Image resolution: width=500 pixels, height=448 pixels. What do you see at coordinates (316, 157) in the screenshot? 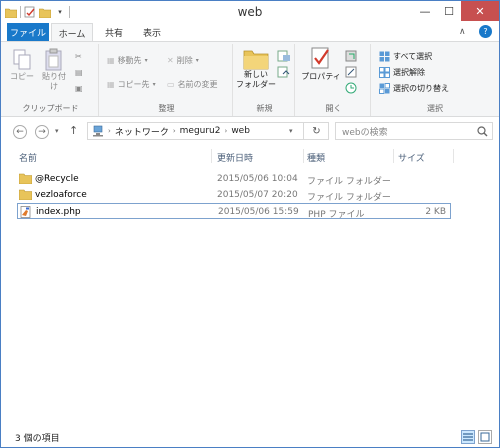
I see `column-header-type: 種類` at bounding box center [316, 157].